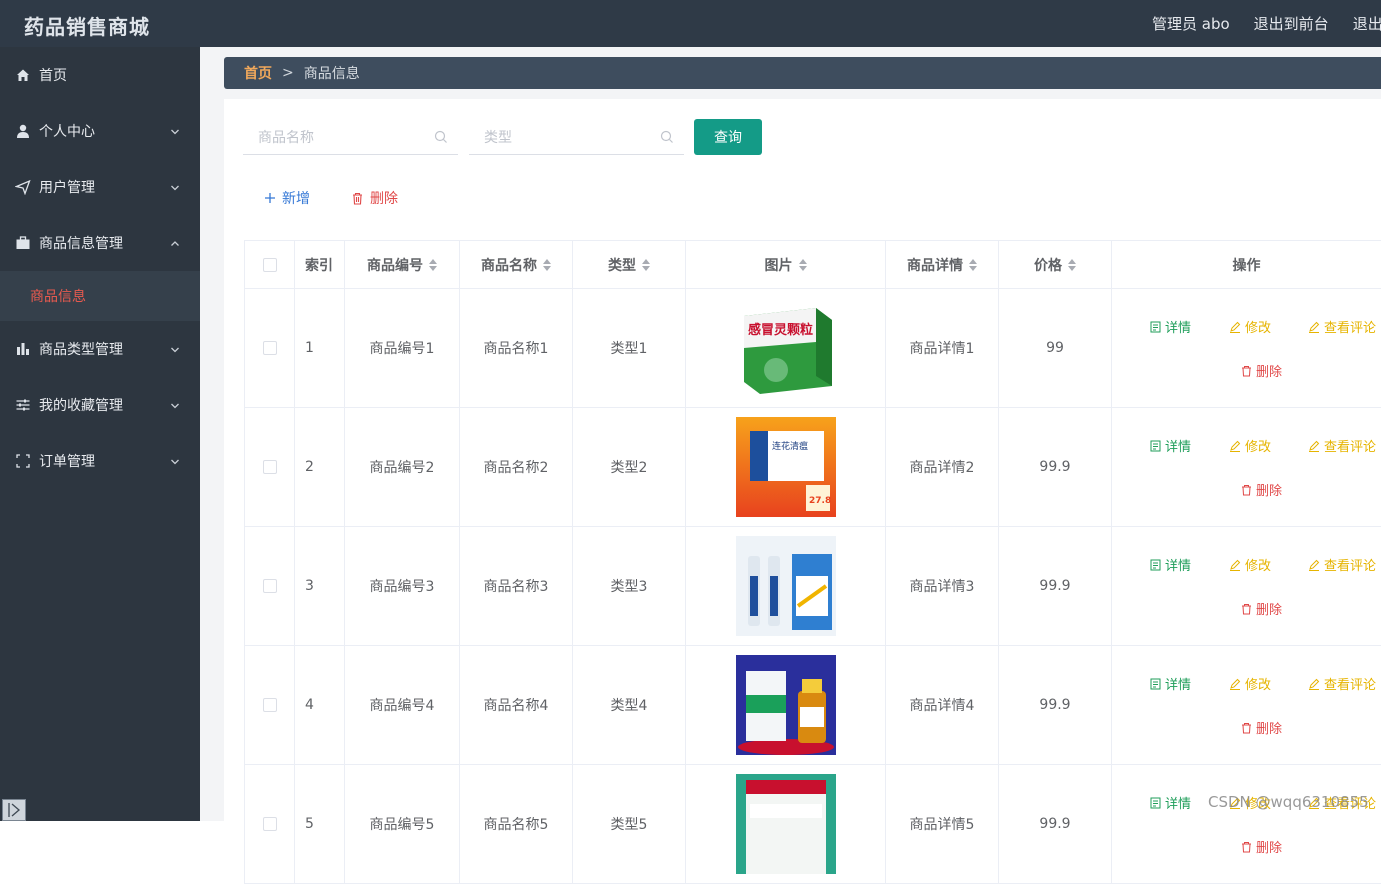 The height and width of the screenshot is (884, 1381). I want to click on document-icon, so click(1155, 802).